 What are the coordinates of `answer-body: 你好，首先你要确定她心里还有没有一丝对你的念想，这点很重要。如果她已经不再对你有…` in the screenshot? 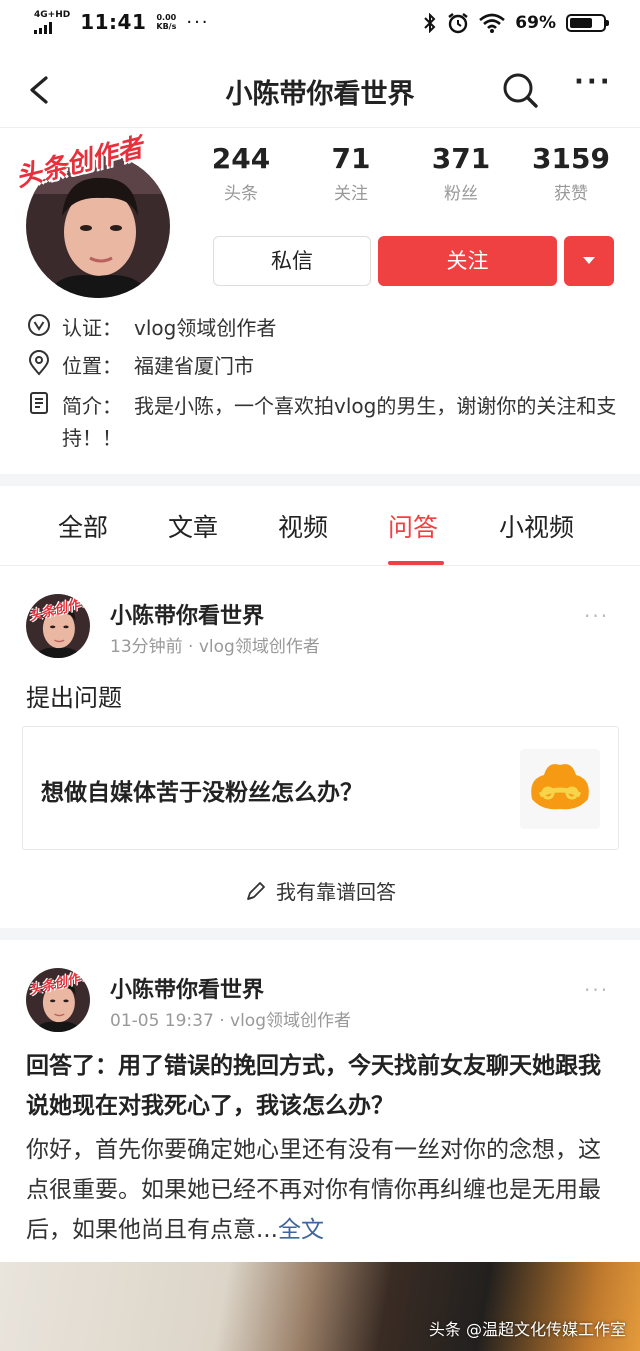 It's located at (322, 1190).